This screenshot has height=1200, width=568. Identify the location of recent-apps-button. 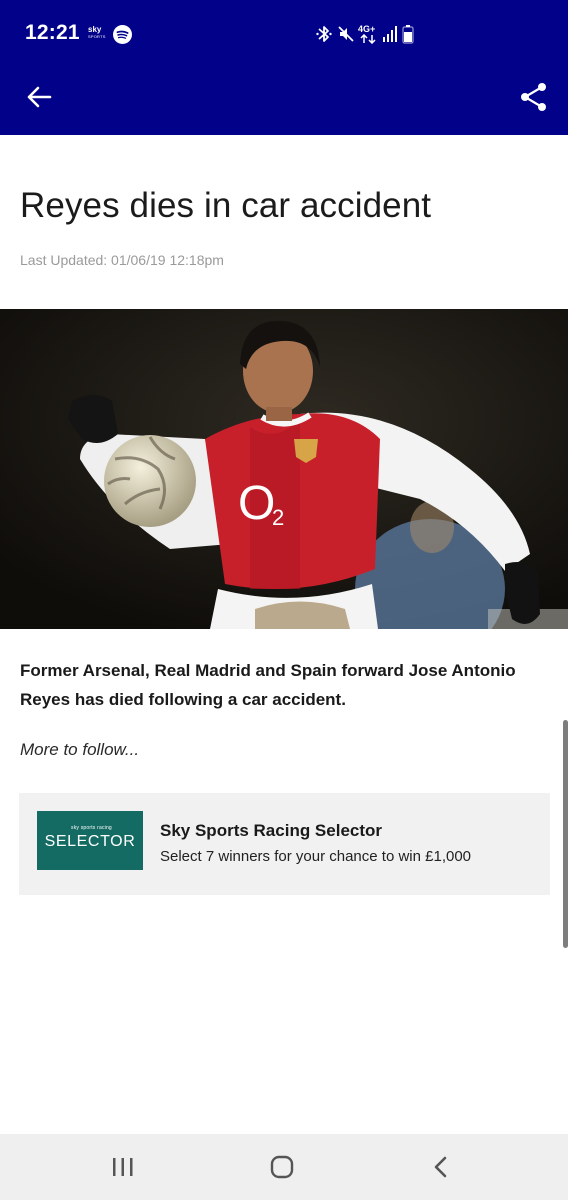
(123, 1167).